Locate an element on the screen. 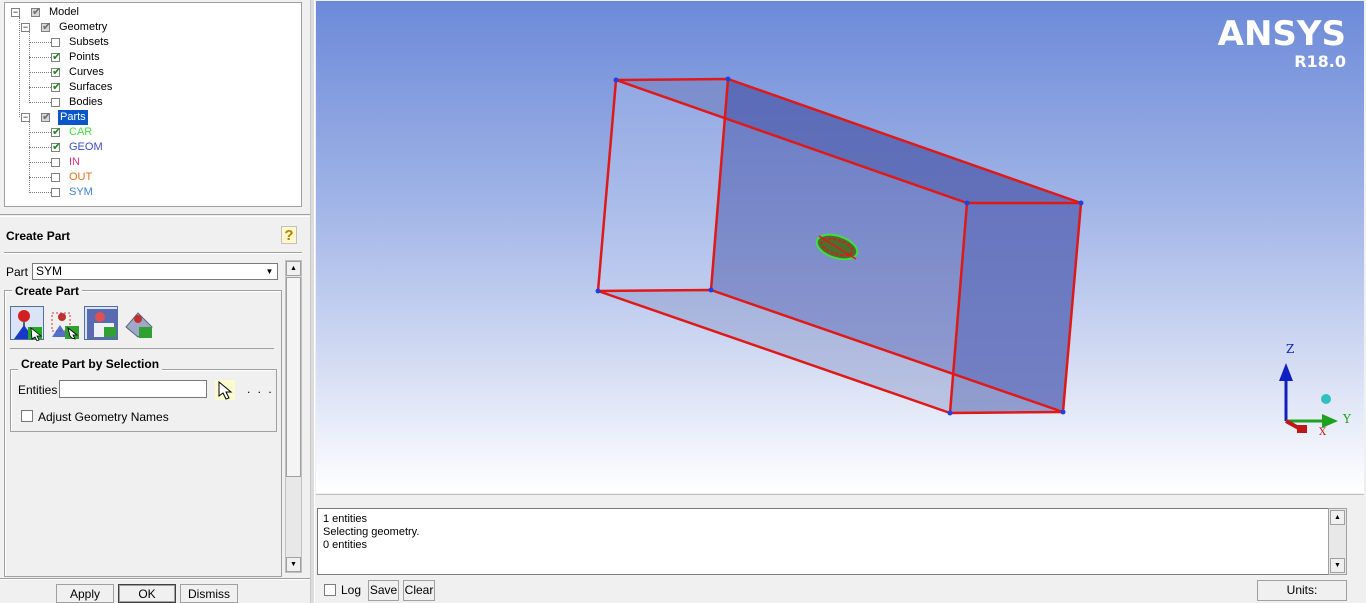 The width and height of the screenshot is (1366, 603). tree-node-label: Surfaces is located at coordinates (91, 87).